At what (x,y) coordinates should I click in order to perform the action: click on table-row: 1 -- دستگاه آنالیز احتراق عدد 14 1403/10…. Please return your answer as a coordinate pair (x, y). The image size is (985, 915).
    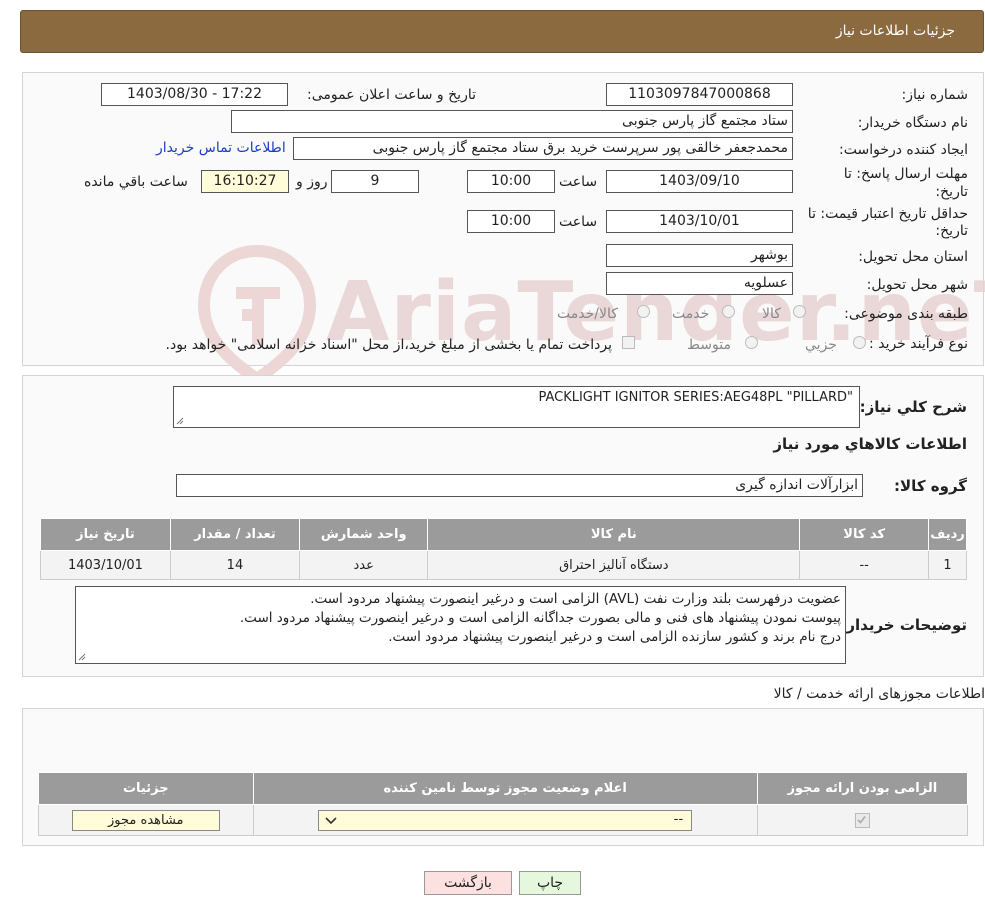
    Looking at the image, I should click on (503, 565).